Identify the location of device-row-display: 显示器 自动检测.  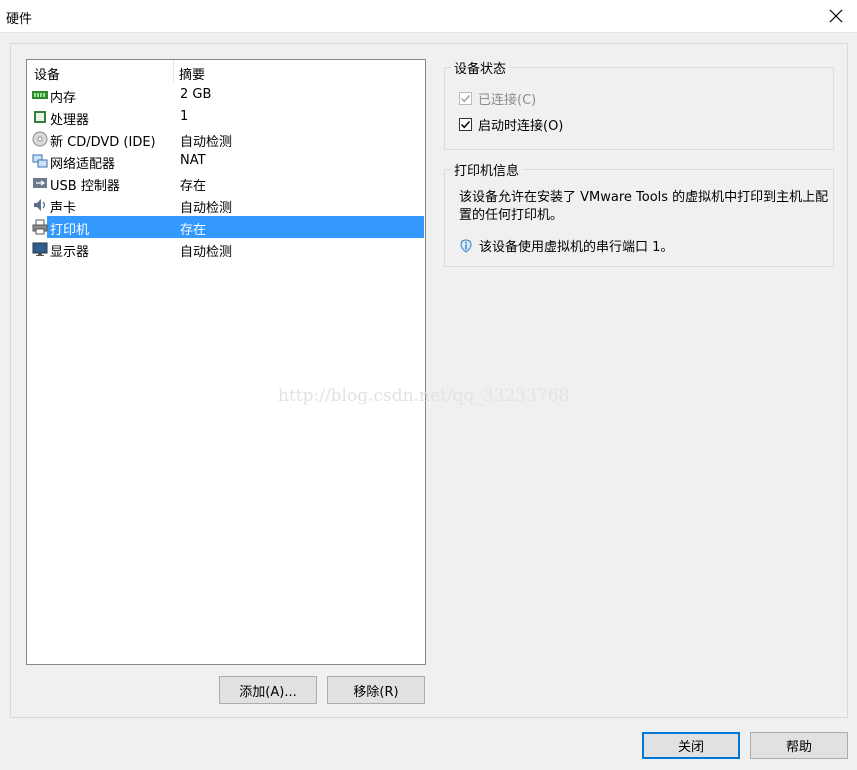
(226, 249).